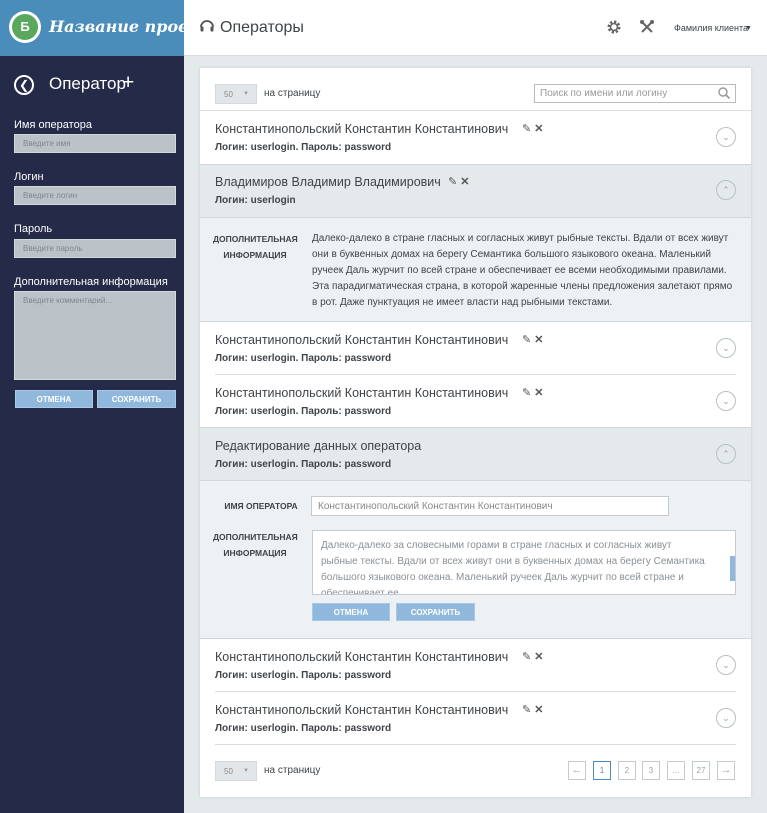 Image resolution: width=767 pixels, height=813 pixels. Describe the element at coordinates (724, 93) in the screenshot. I see `search-icon` at that location.